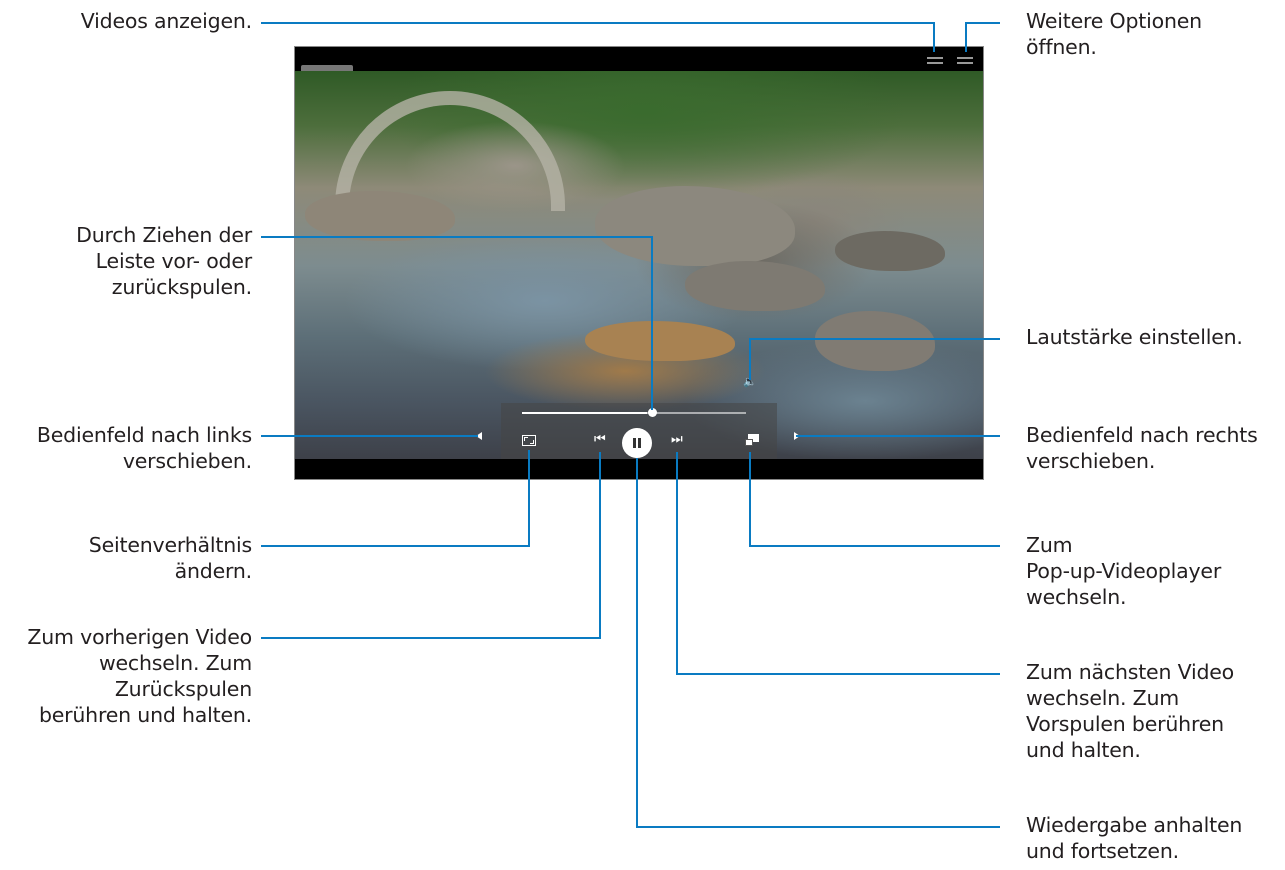  Describe the element at coordinates (1114, 34) in the screenshot. I see `label-options: Weitere Optionen öffnen.` at that location.